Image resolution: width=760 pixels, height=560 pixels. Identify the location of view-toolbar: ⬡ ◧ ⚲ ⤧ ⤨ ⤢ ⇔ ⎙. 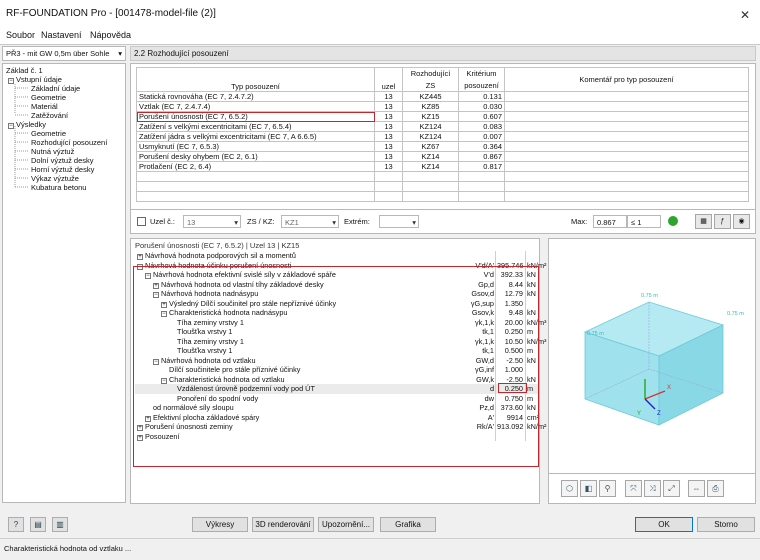
(652, 489).